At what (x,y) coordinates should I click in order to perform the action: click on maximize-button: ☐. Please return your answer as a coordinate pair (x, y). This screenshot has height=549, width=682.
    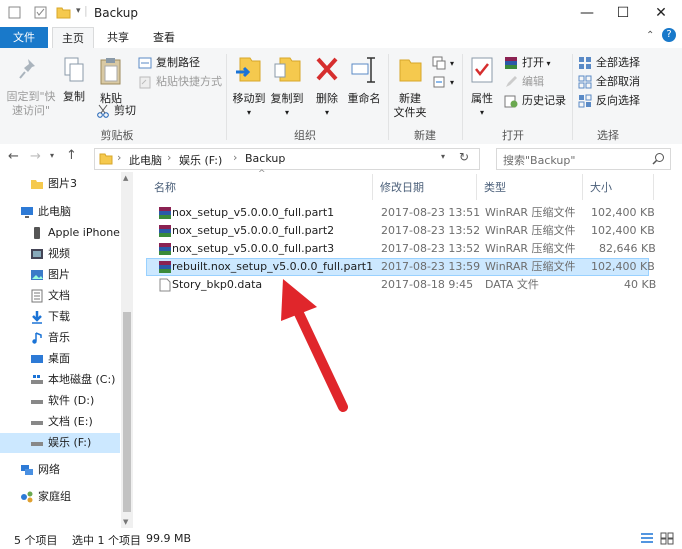
    Looking at the image, I should click on (623, 13).